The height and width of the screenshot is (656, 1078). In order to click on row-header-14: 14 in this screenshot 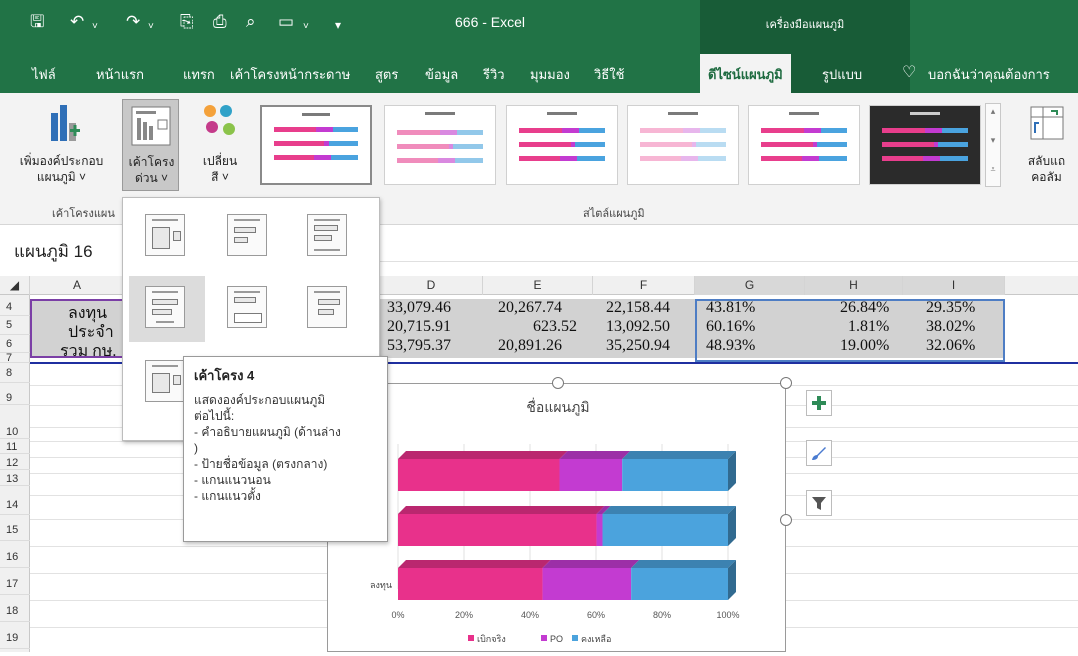, I will do `click(15, 505)`.